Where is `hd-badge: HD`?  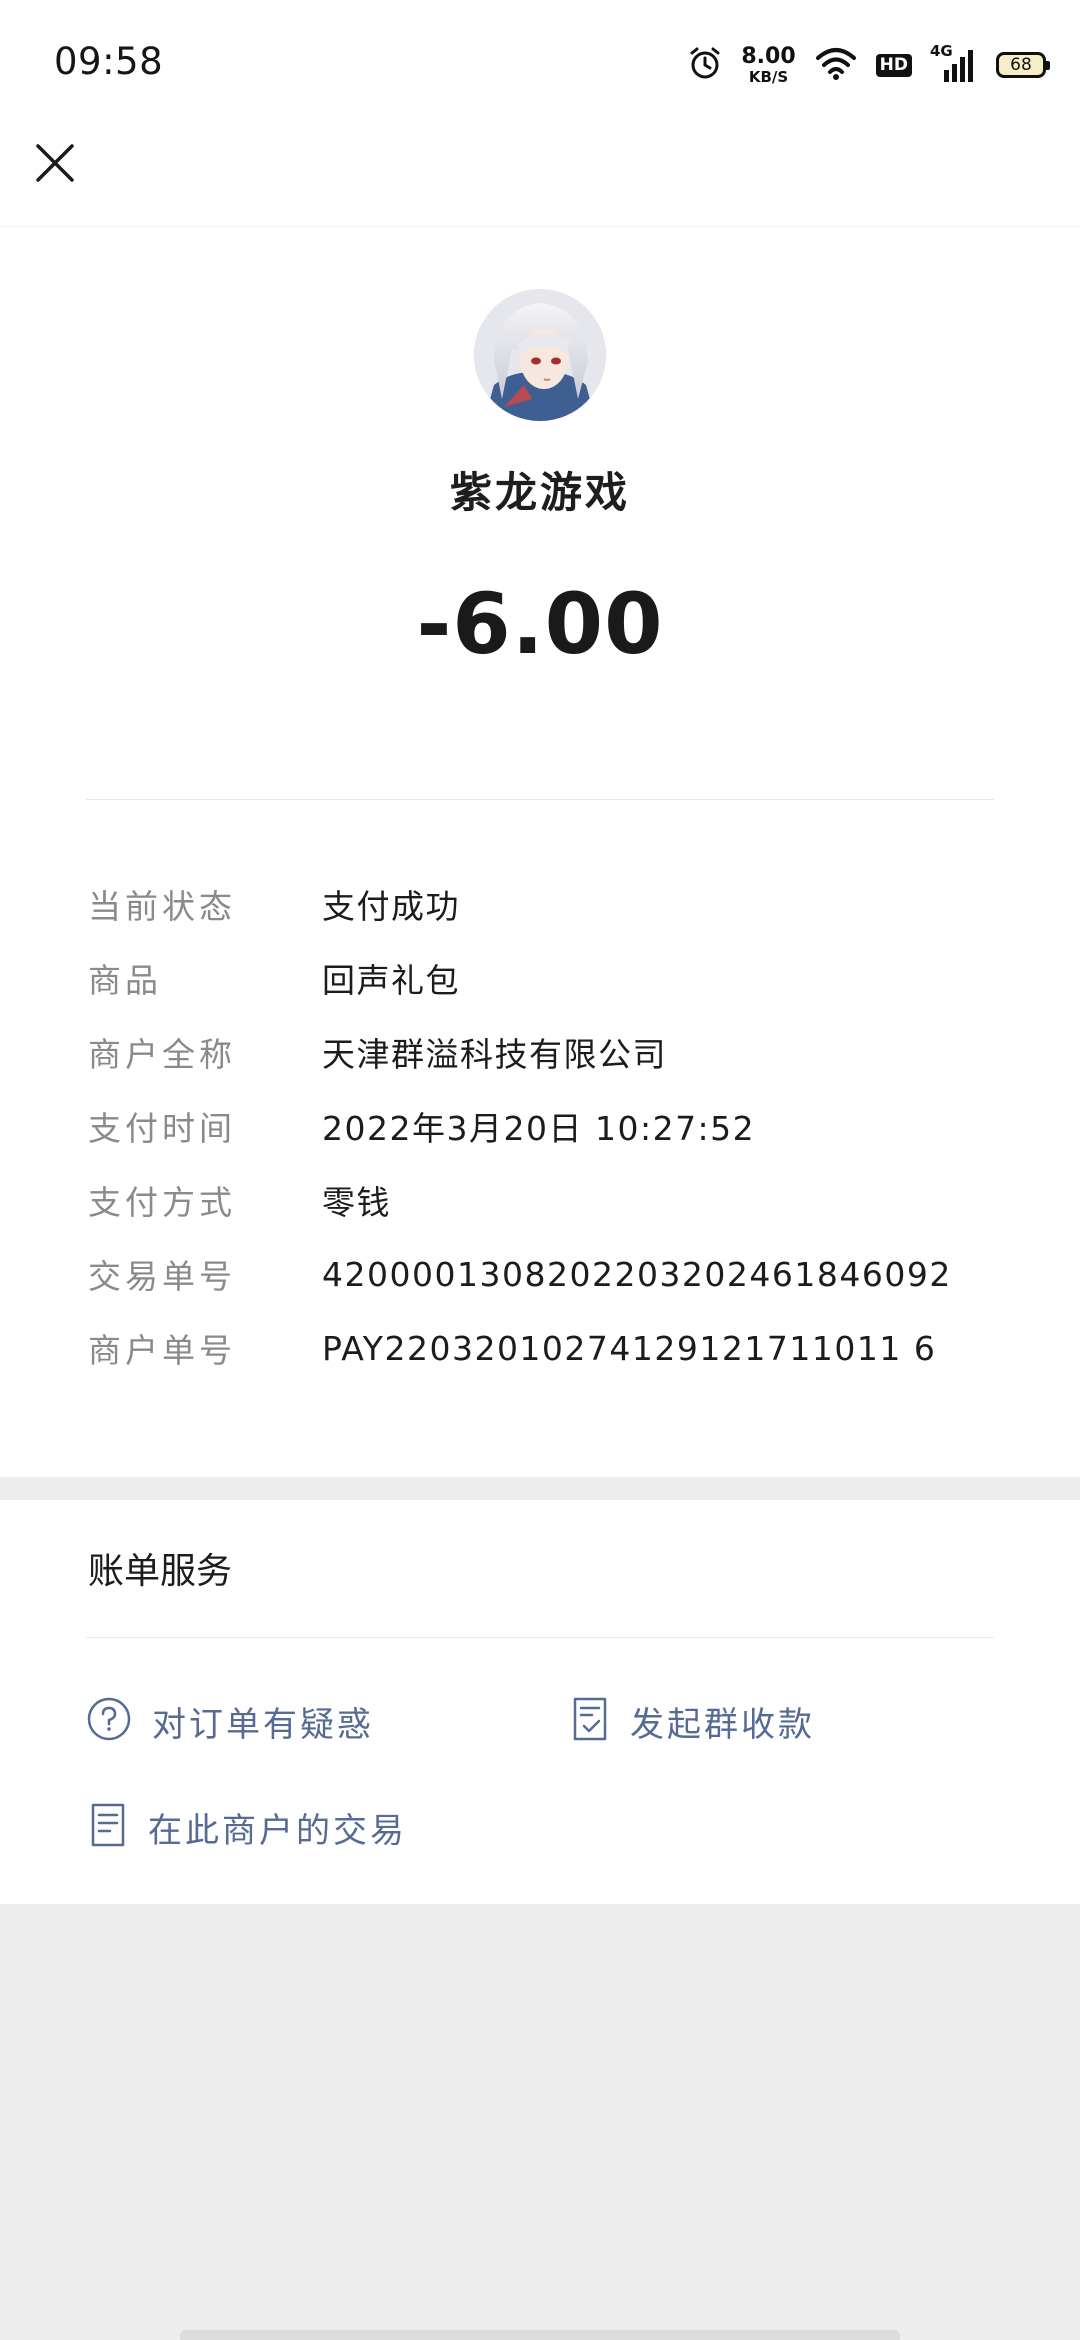 hd-badge: HD is located at coordinates (893, 65).